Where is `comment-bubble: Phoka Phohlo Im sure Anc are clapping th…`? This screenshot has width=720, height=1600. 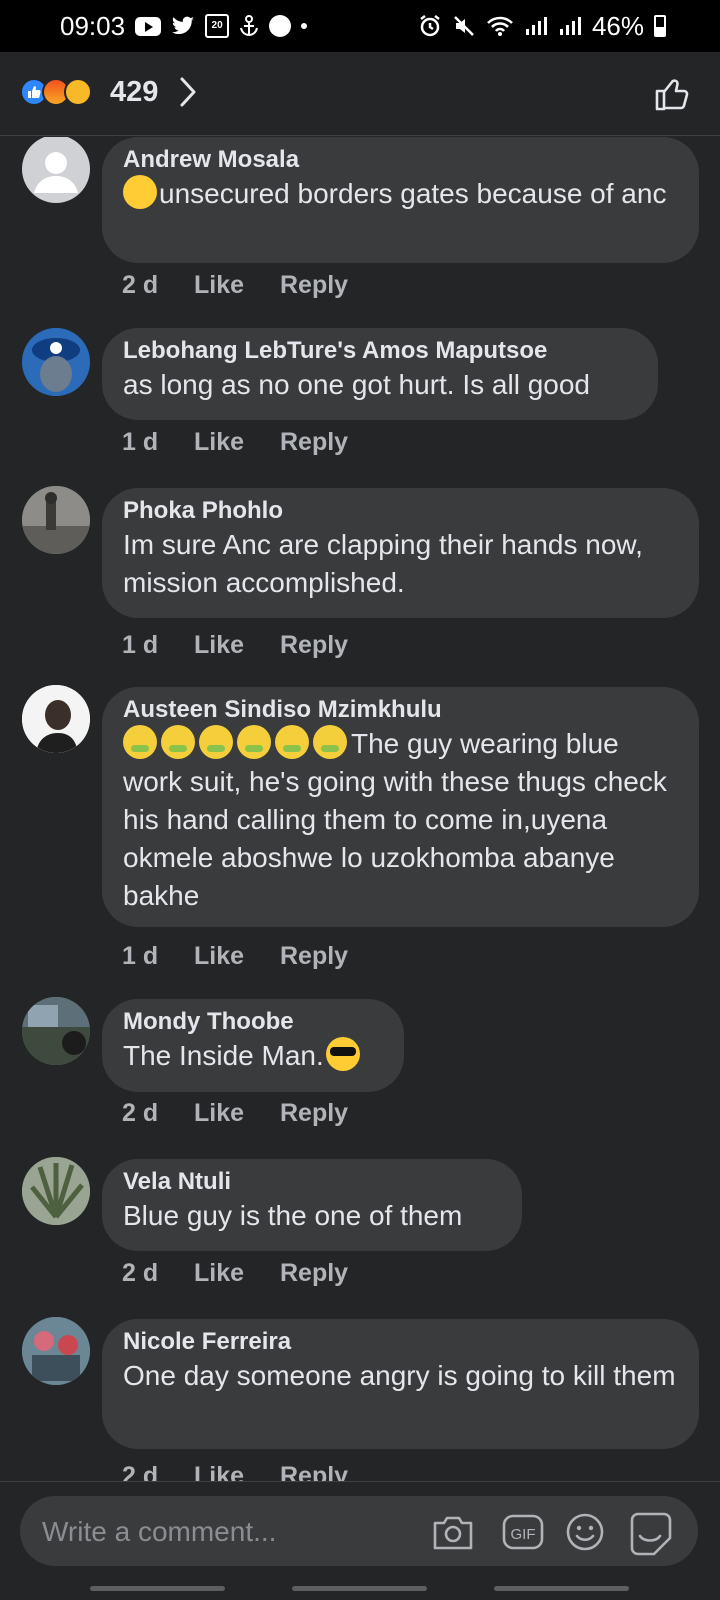 comment-bubble: Phoka Phohlo Im sure Anc are clapping th… is located at coordinates (400, 553).